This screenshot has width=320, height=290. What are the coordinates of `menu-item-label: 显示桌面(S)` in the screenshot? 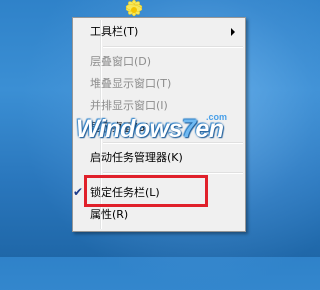 It's located at (120, 127).